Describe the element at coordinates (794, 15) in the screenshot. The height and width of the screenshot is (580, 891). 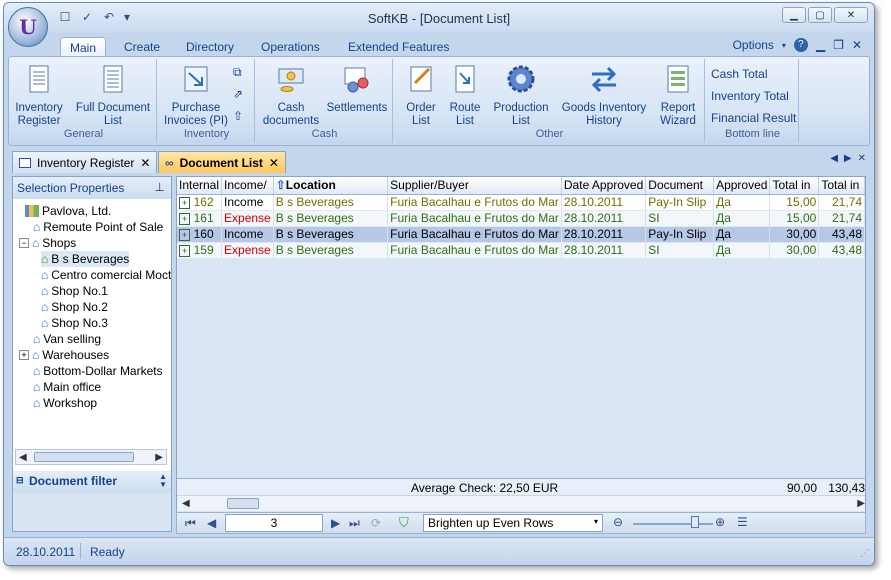
I see `minimize-button: ▁` at that location.